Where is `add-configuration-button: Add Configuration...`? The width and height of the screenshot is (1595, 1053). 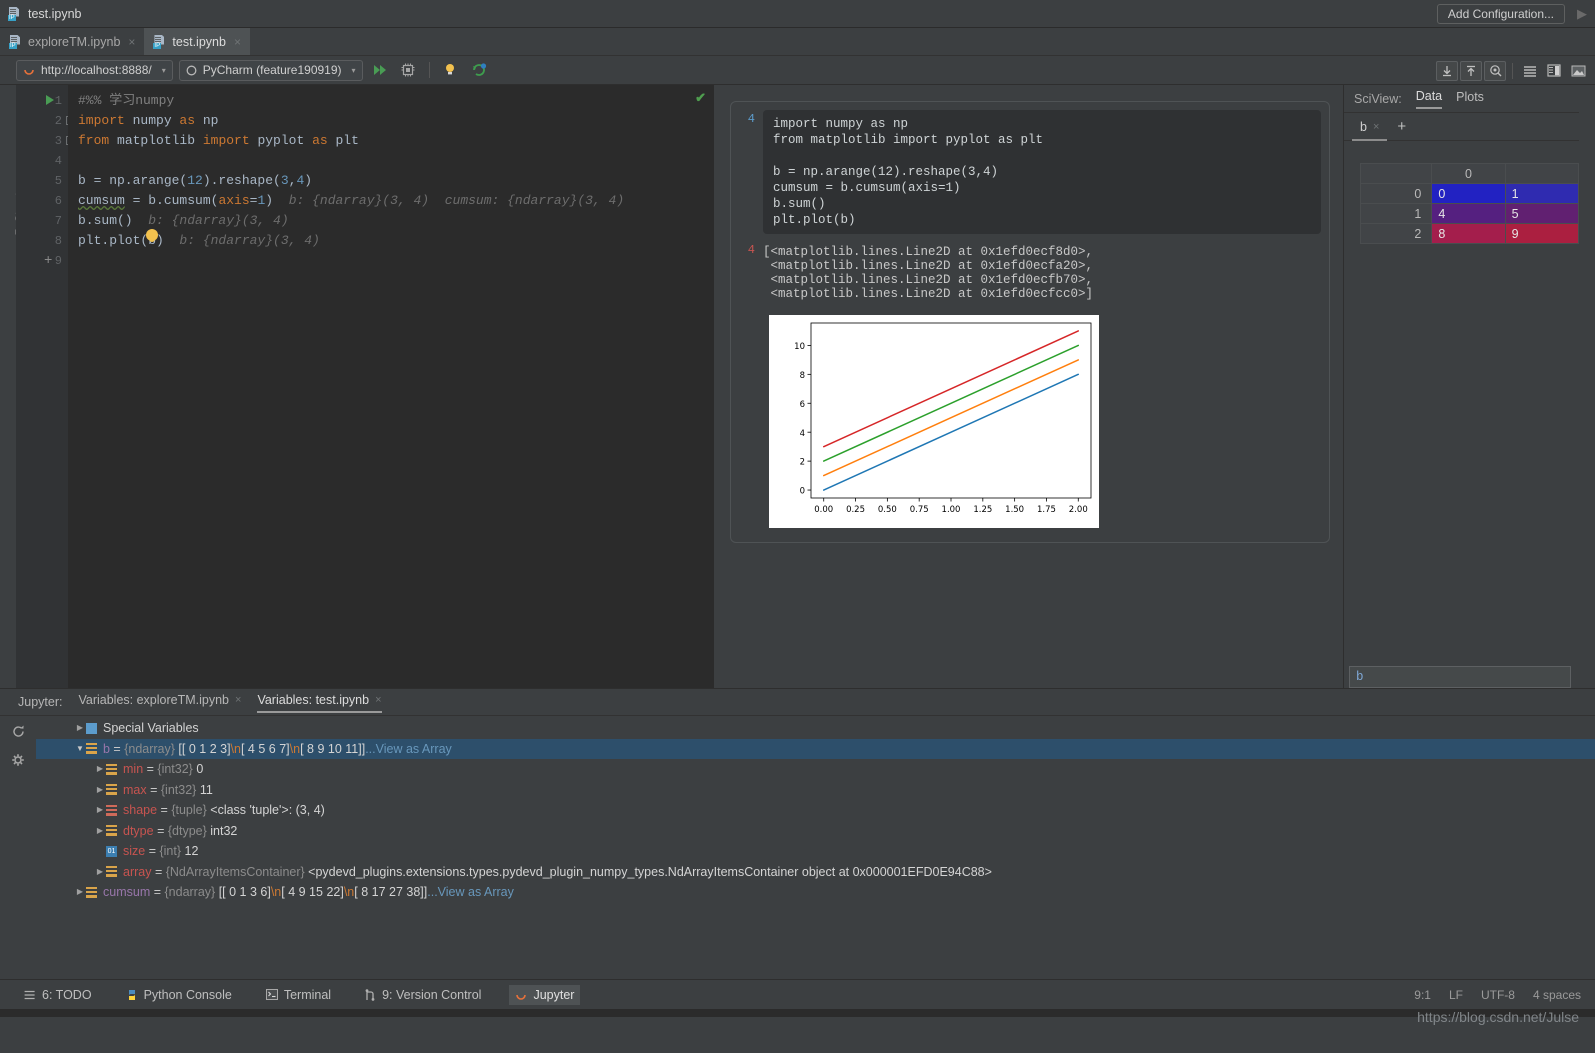
add-configuration-button: Add Configuration... is located at coordinates (1500, 14).